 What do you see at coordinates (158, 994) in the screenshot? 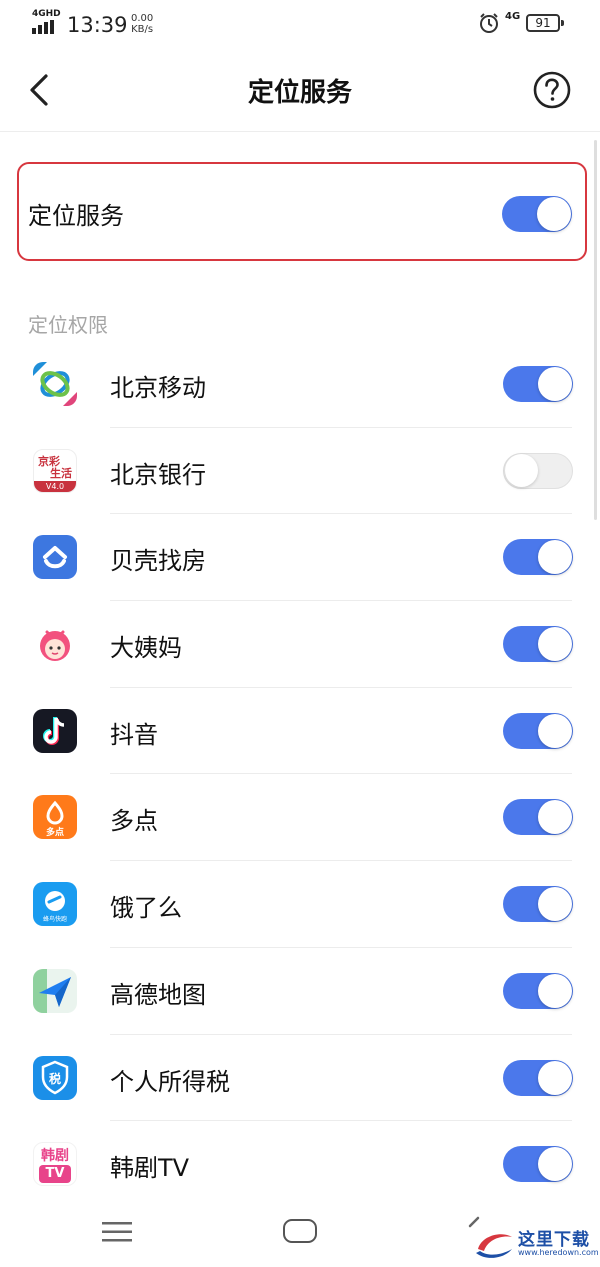
I see `app-name: 高德地图` at bounding box center [158, 994].